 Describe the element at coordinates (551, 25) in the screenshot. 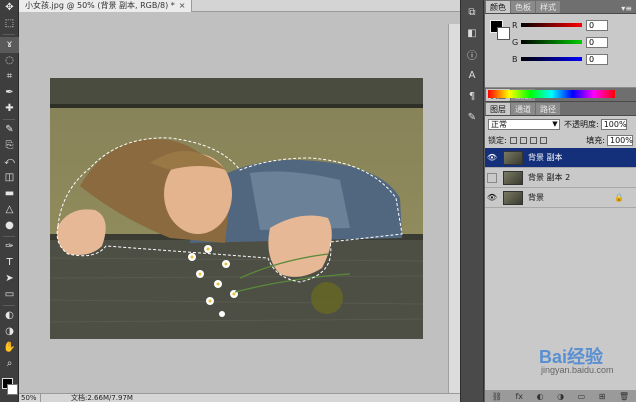

I see `channel-slider-r` at that location.